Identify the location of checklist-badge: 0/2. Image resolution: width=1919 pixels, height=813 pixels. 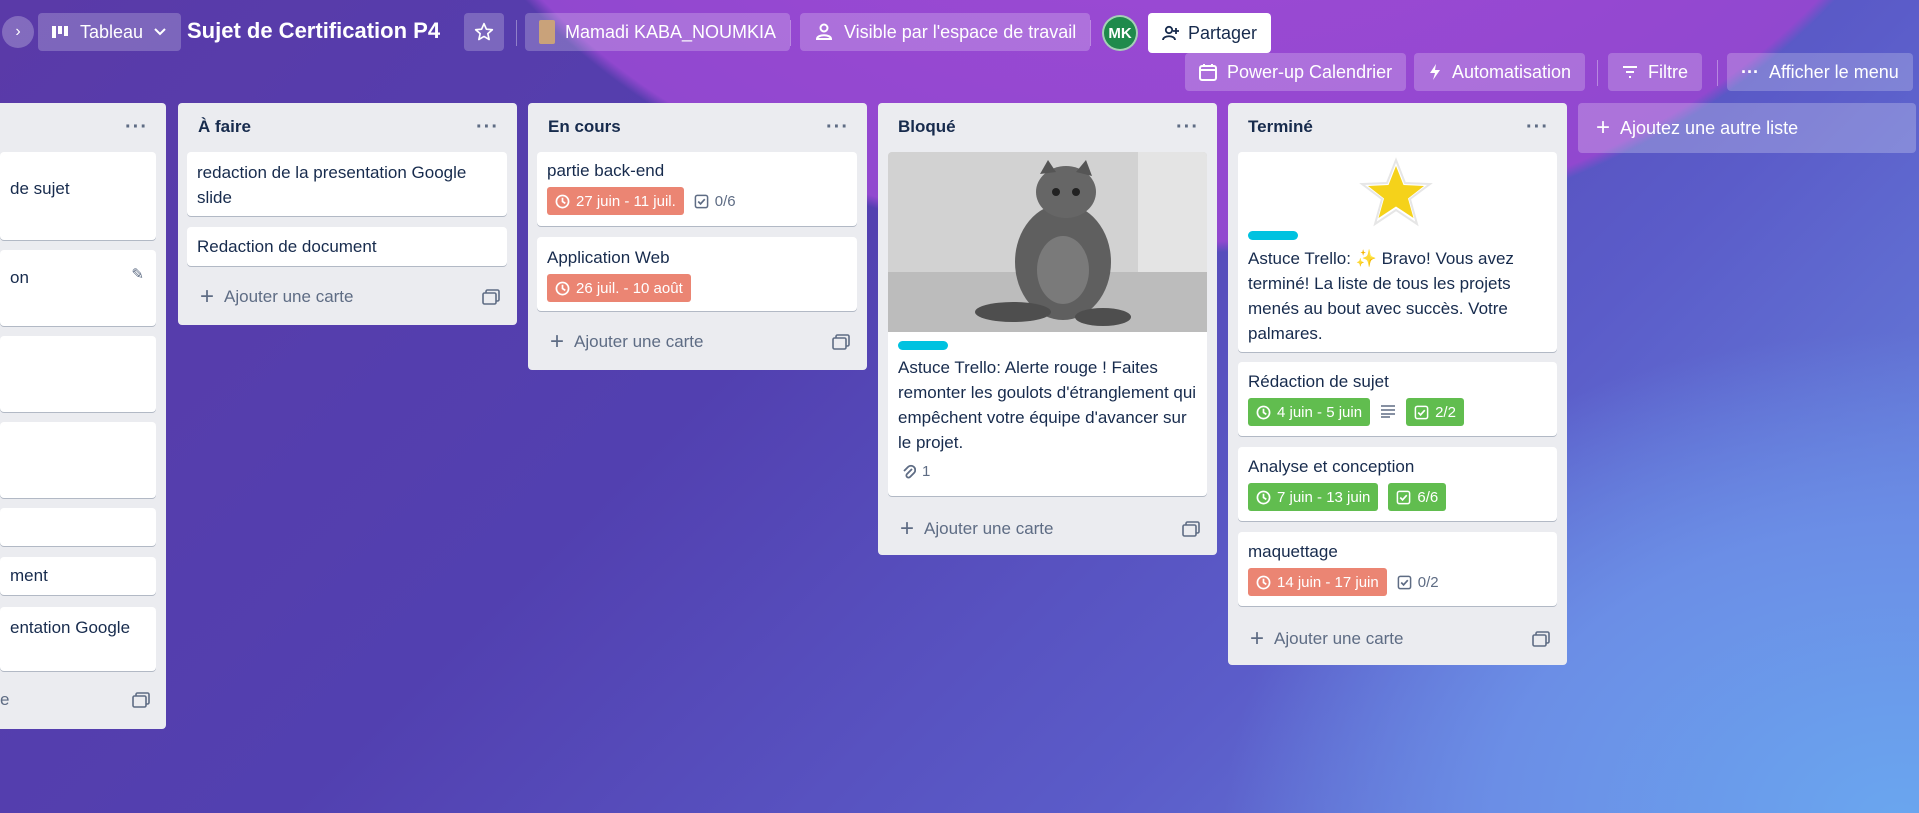
(1418, 582).